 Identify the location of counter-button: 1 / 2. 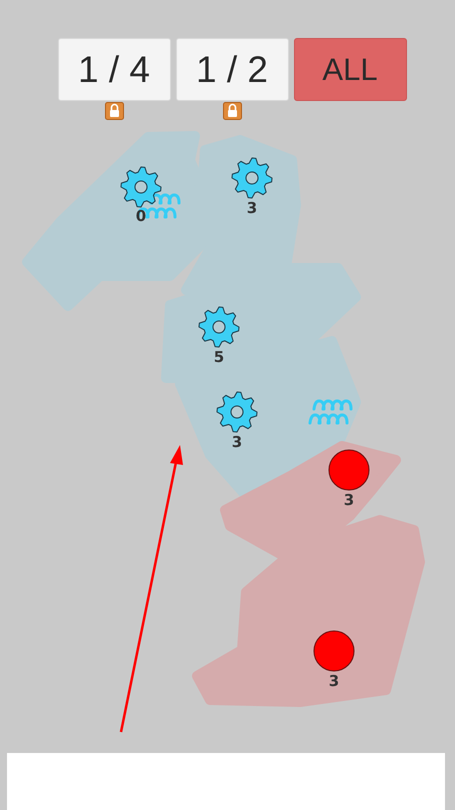
(232, 69).